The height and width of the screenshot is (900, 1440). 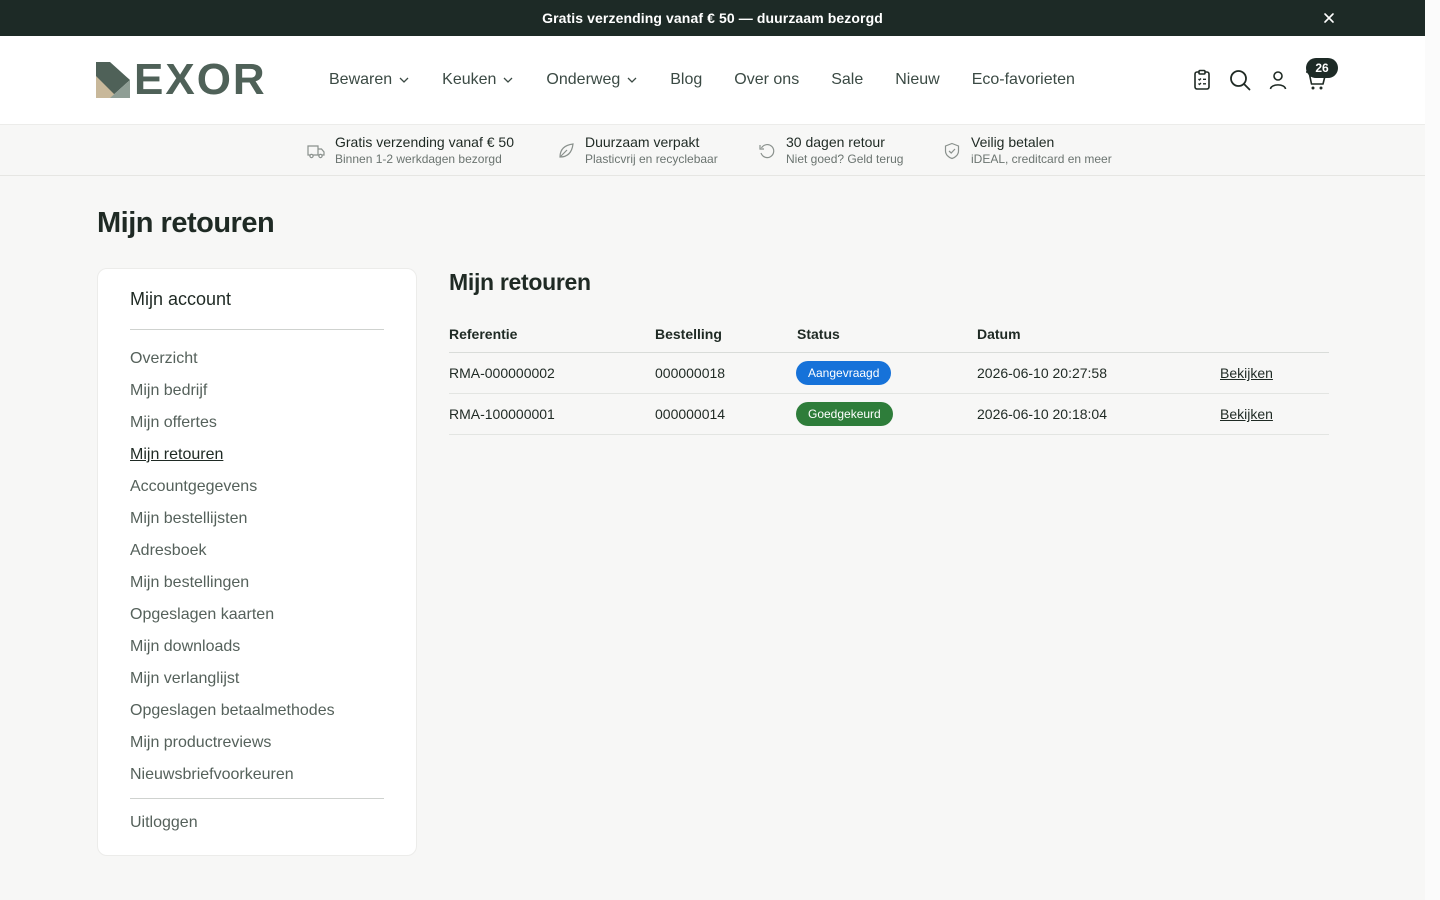 What do you see at coordinates (232, 620) in the screenshot?
I see `sidebar-item-opgeslagen-kaarten: Opgeslagen kaarten` at bounding box center [232, 620].